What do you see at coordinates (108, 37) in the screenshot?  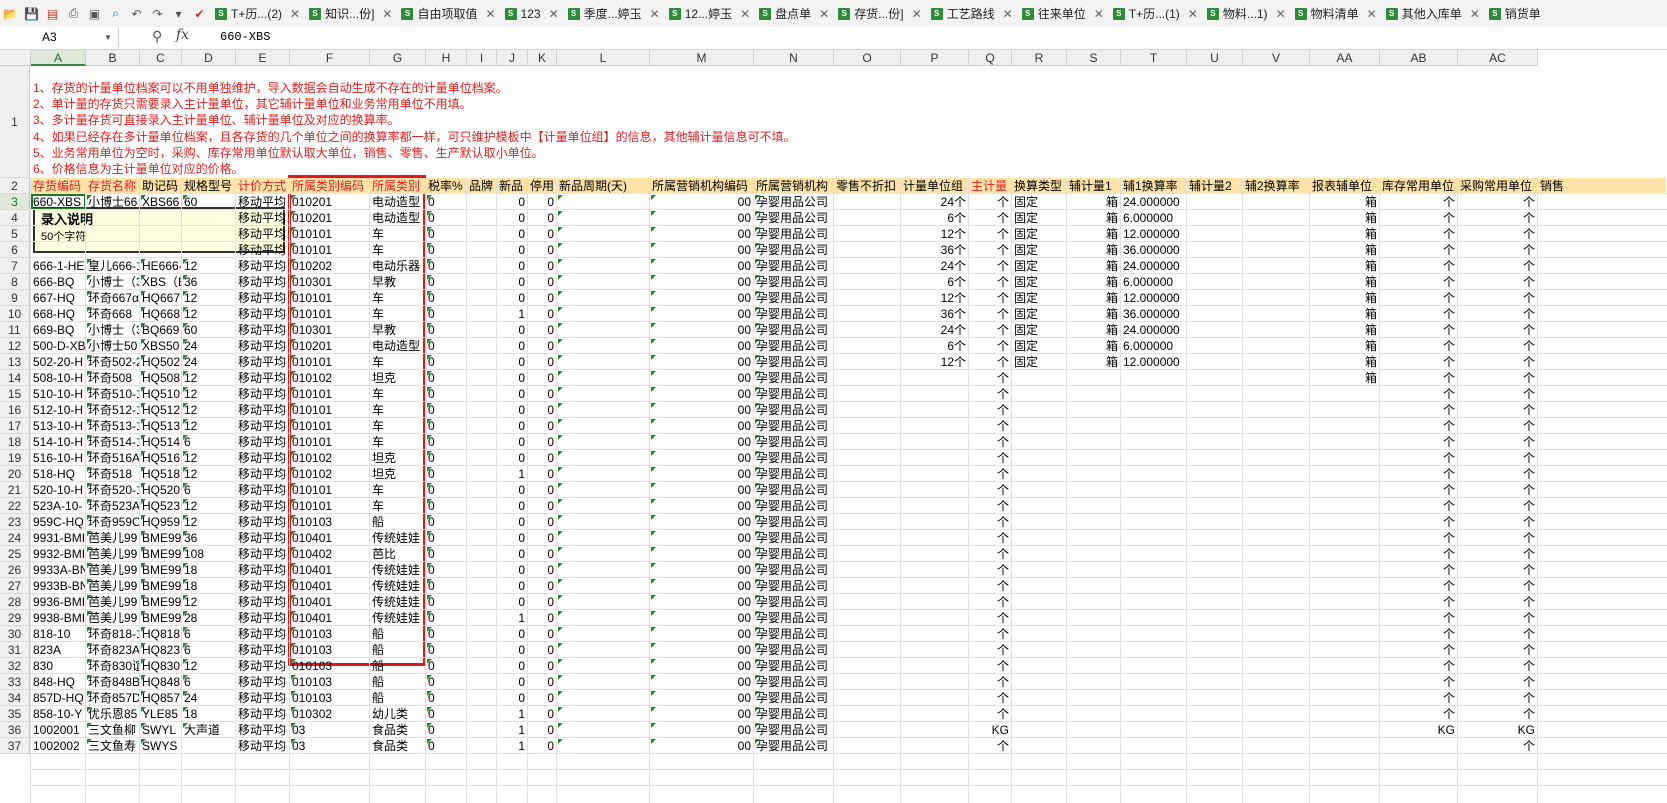 I see `chevron-down-icon: ▼` at bounding box center [108, 37].